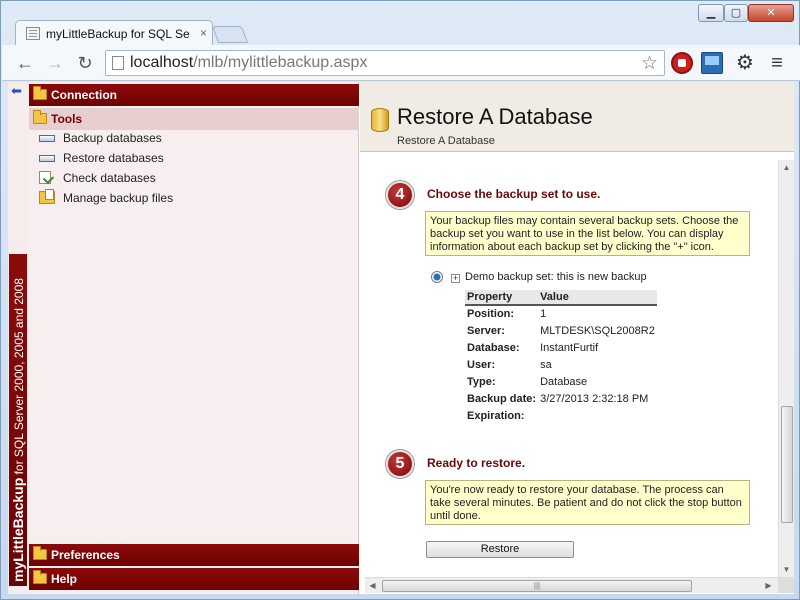  Describe the element at coordinates (597, 298) in the screenshot. I see `column-header-value: Value` at that location.